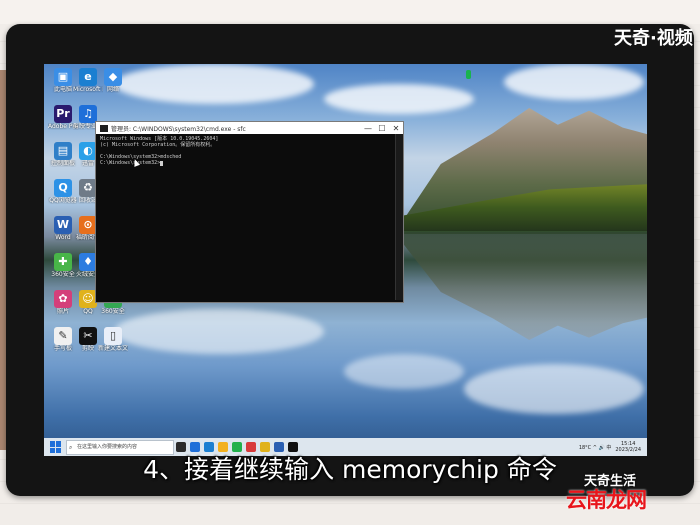  Describe the element at coordinates (653, 38) in the screenshot. I see `video-watermark: 天奇·视频` at that location.